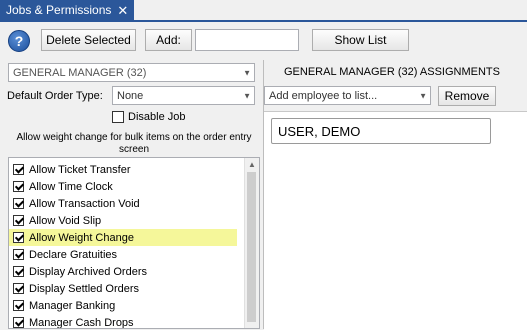  Describe the element at coordinates (65, 220) in the screenshot. I see `permission-label: Allow Void Slip` at that location.